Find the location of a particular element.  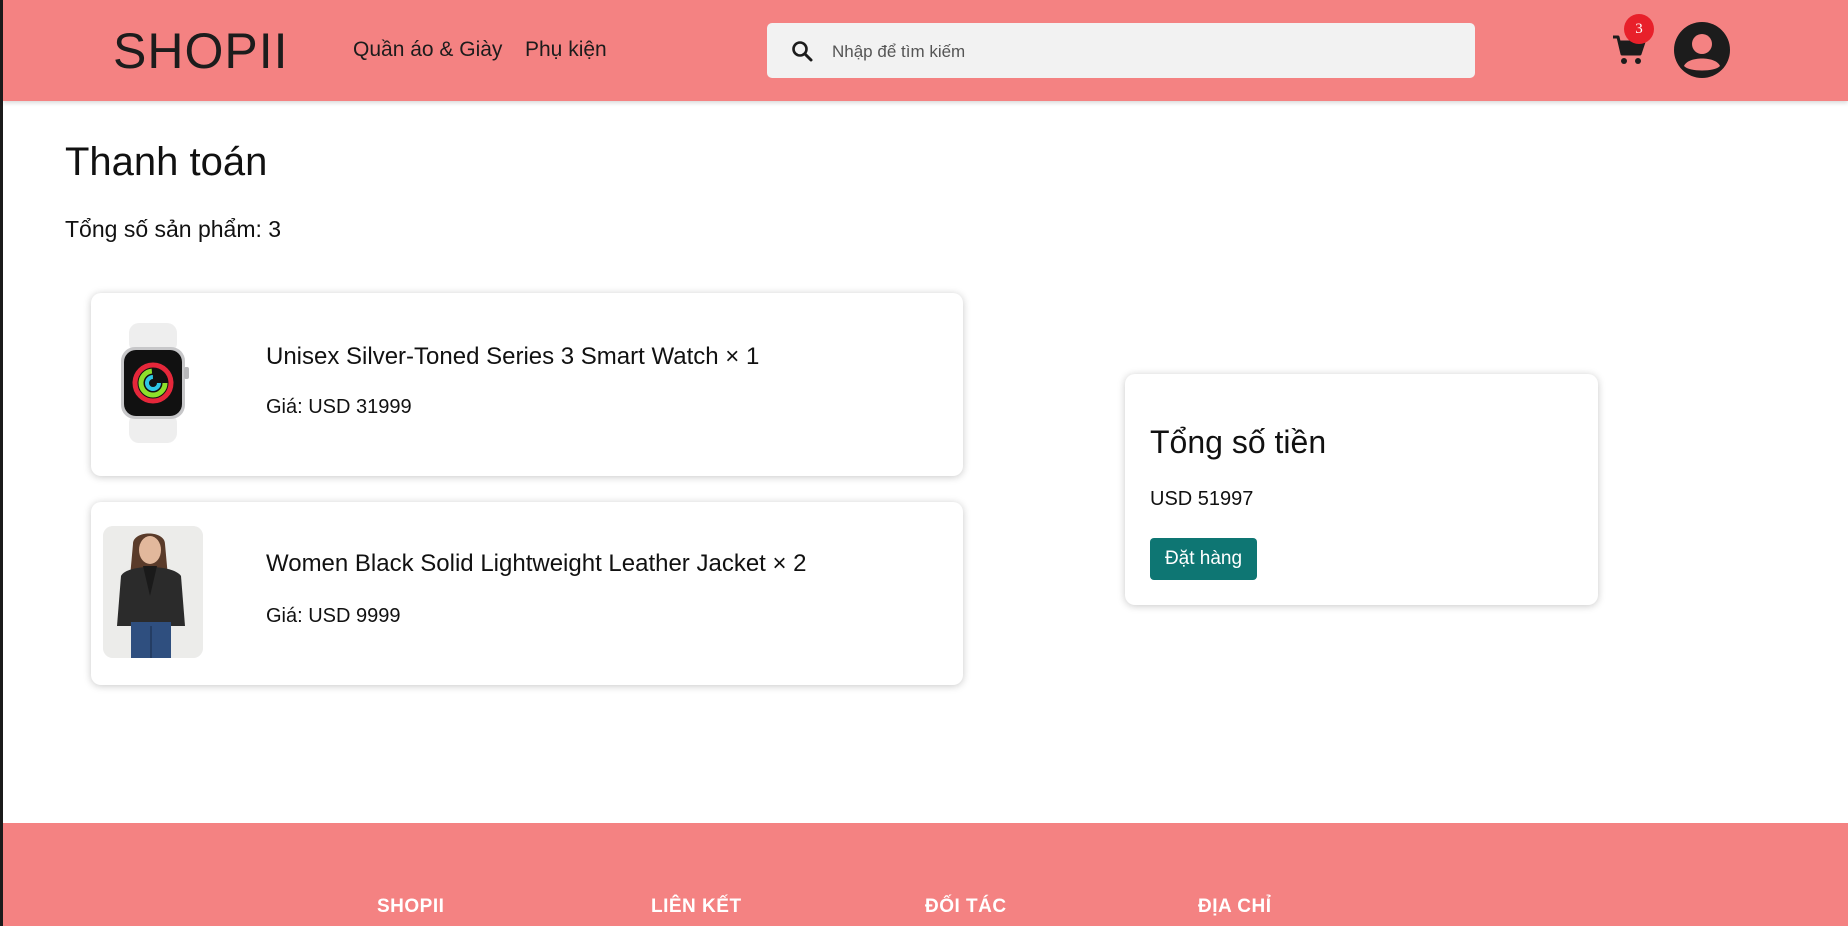

site-header: SHOPII Quần áo & Giày Phụ kiện 3 is located at coordinates (925, 50).